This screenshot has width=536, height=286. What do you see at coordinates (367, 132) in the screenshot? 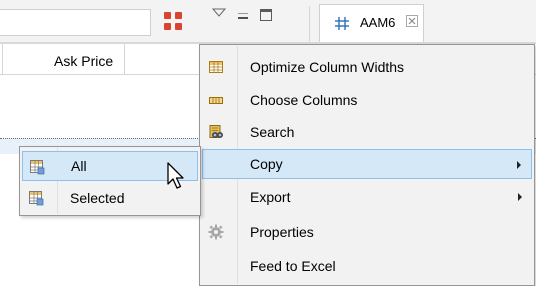
I see `menu-item-search: Search` at bounding box center [367, 132].